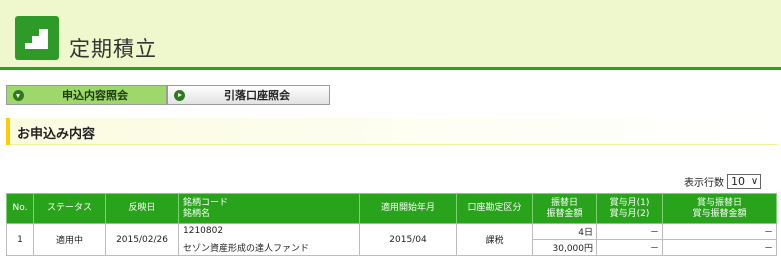  What do you see at coordinates (629, 247) in the screenshot?
I see `cell-bonus-month2: －` at bounding box center [629, 247].